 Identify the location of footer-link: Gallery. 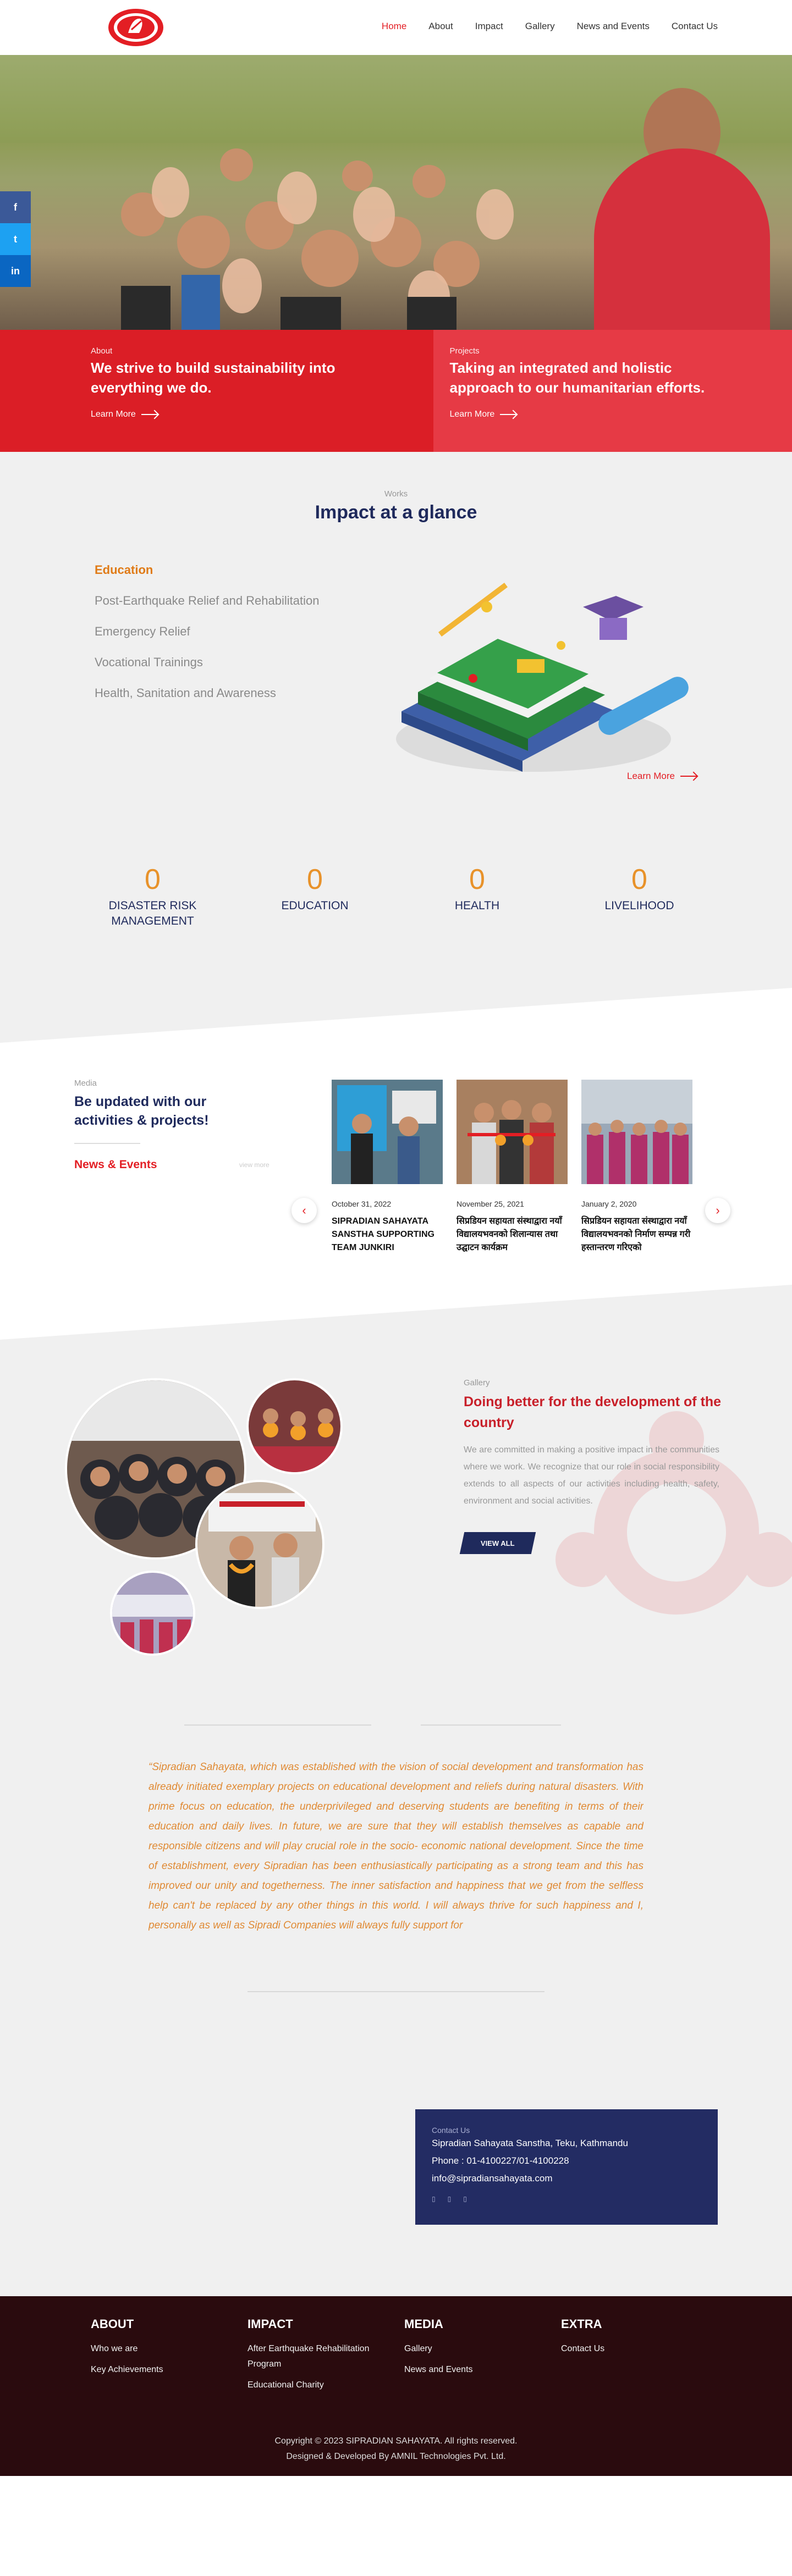
(438, 2349).